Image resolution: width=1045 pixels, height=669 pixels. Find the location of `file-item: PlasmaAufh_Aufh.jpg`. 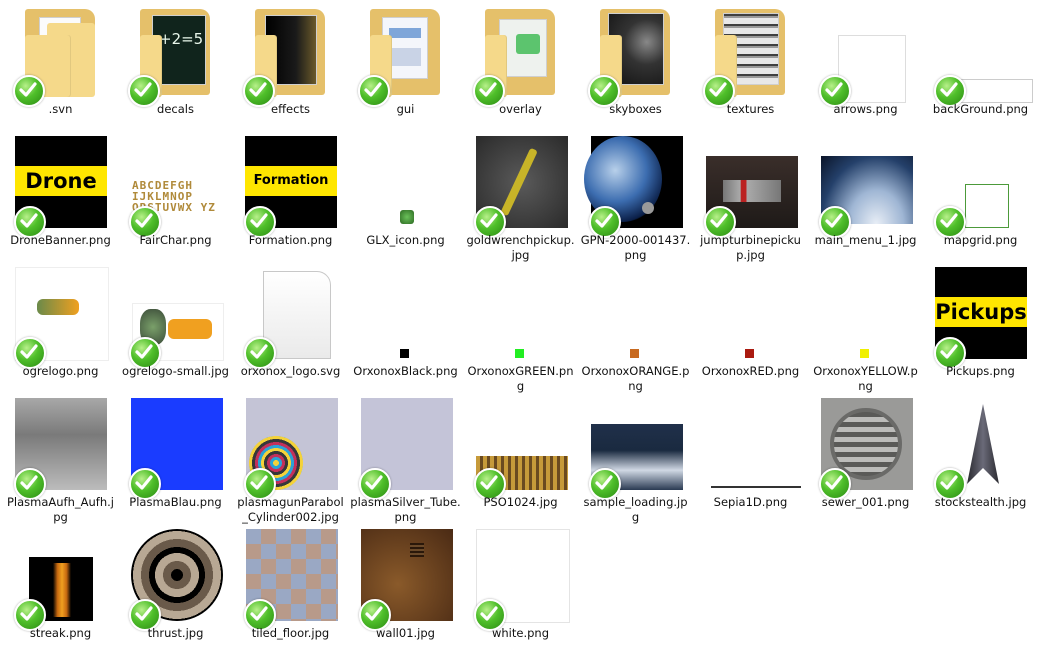

file-item: PlasmaAufh_Aufh.jpg is located at coordinates (60, 468).